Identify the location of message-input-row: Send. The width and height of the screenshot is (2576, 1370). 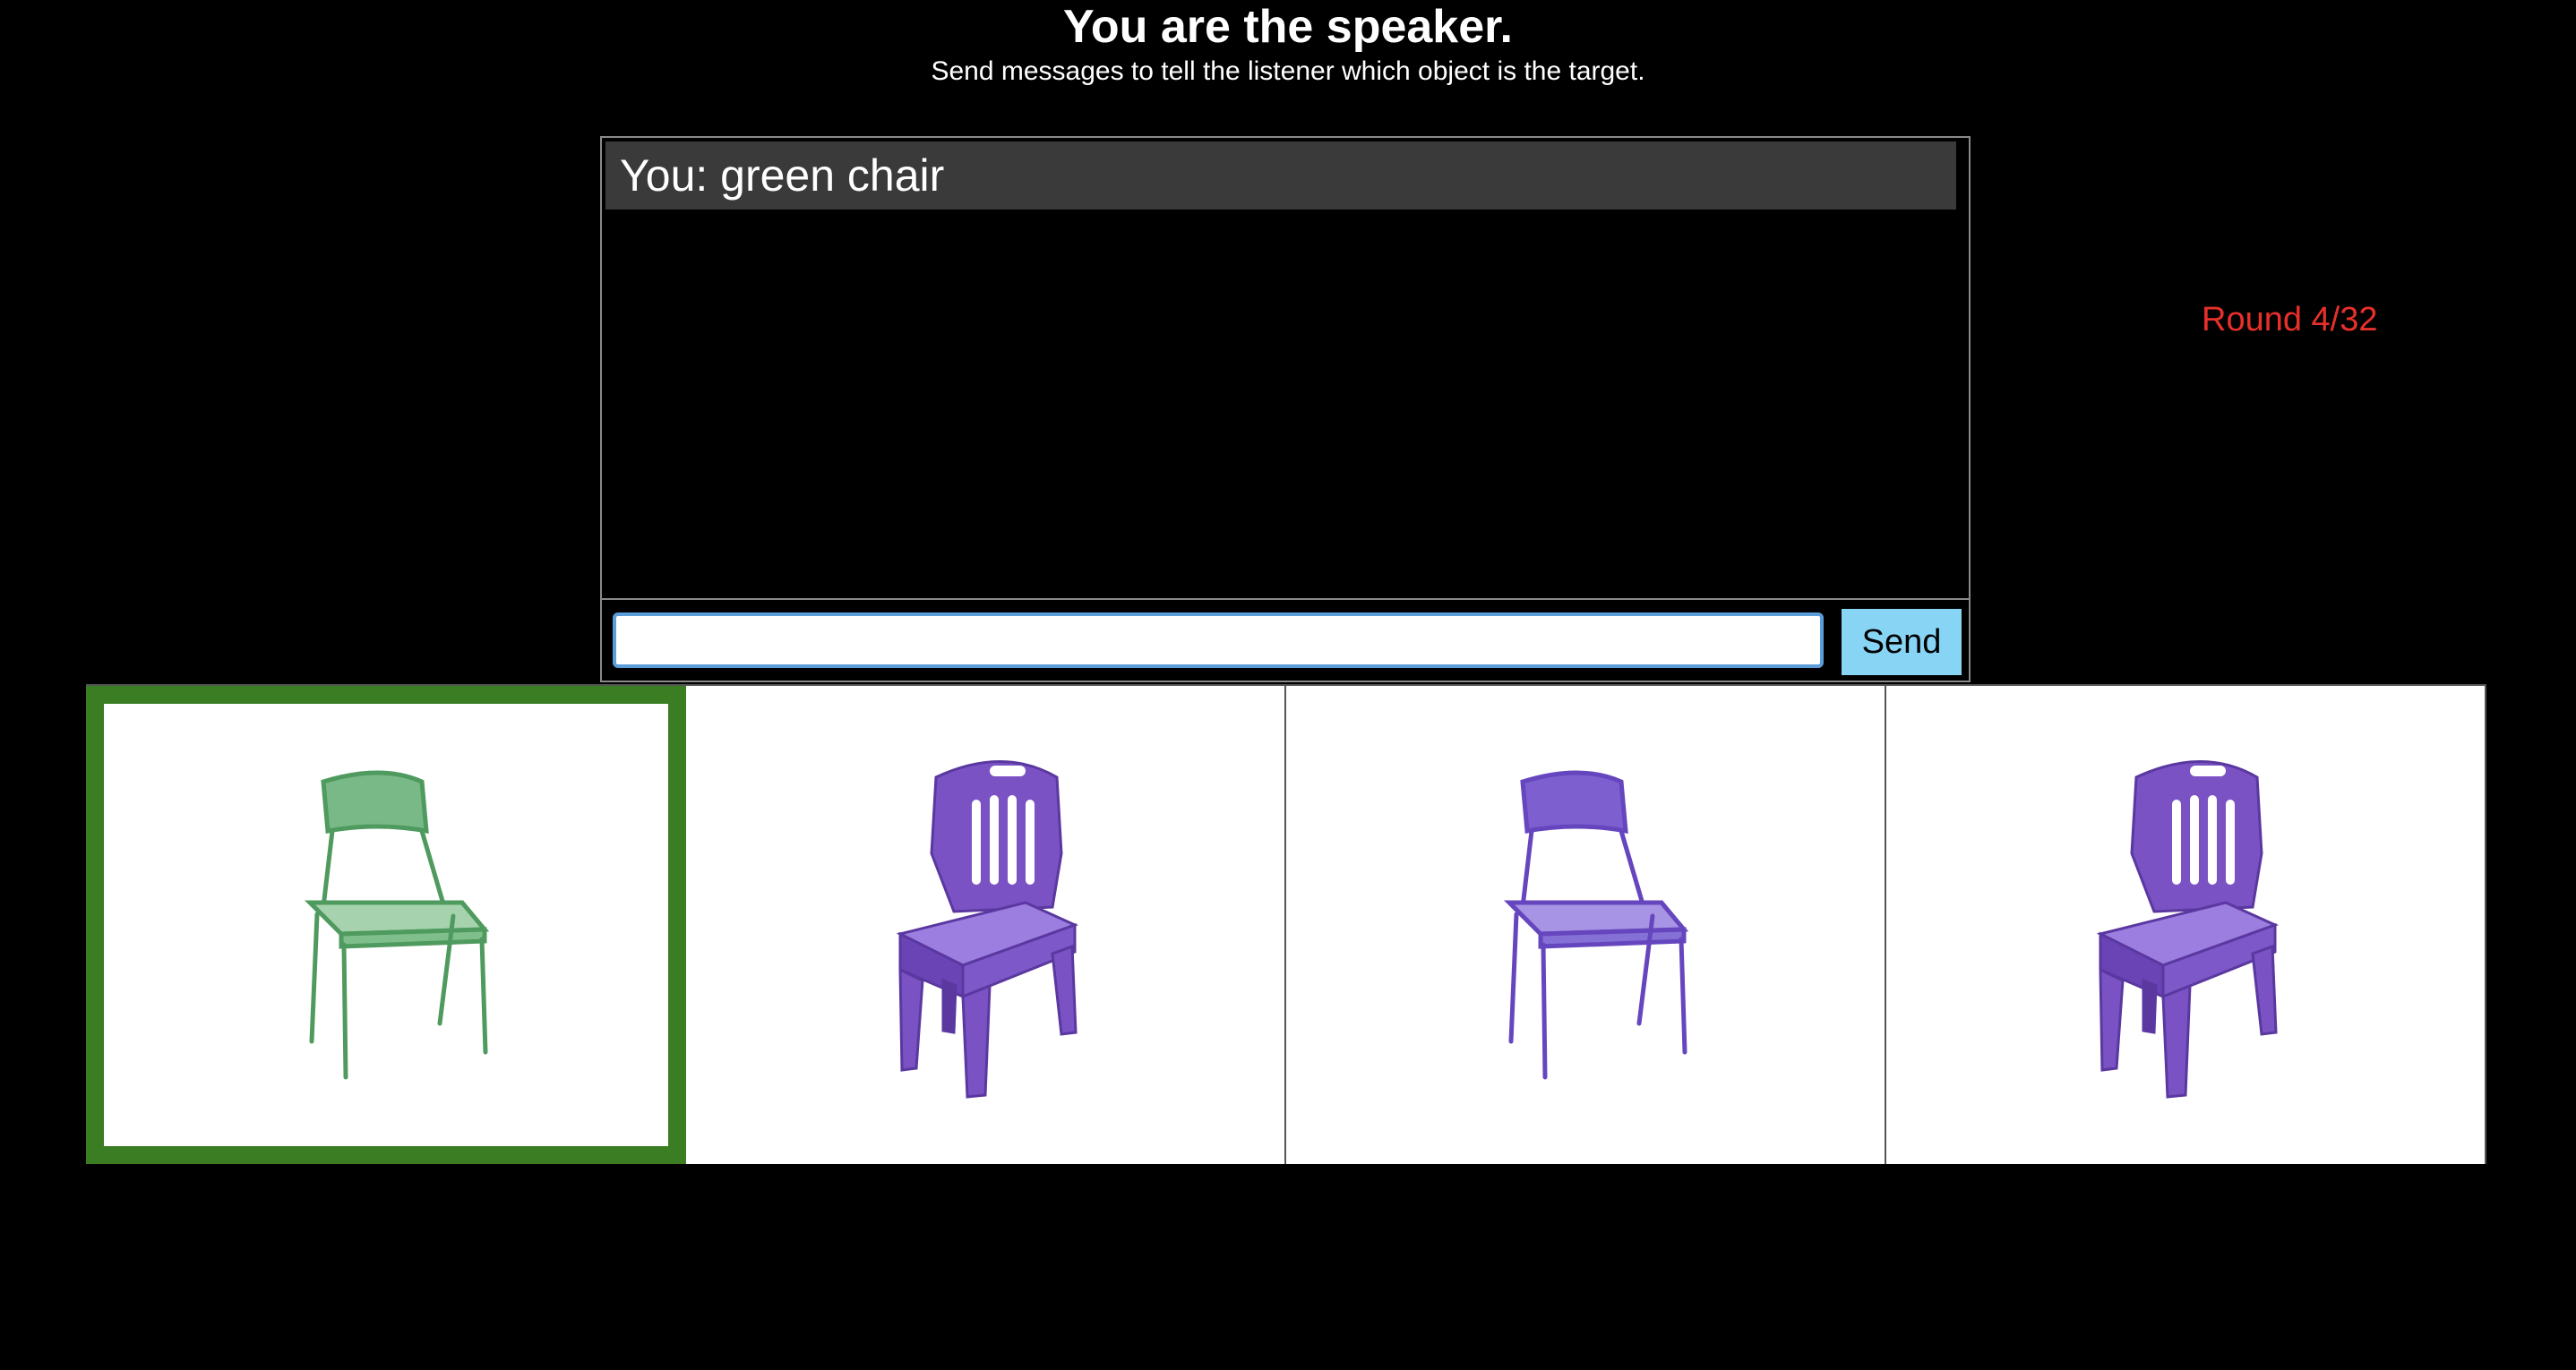
(1285, 641).